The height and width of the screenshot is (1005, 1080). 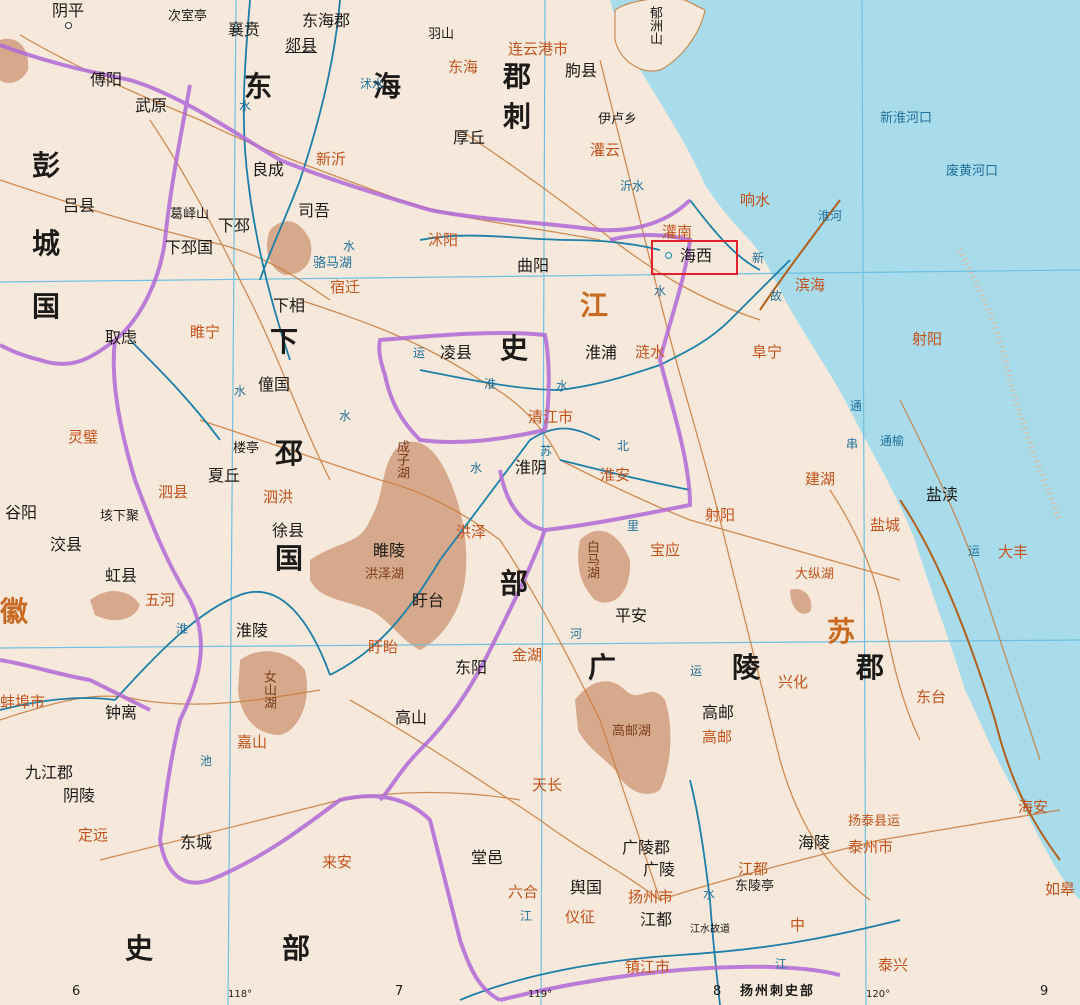 What do you see at coordinates (546, 451) in the screenshot?
I see `river-label: 苏` at bounding box center [546, 451].